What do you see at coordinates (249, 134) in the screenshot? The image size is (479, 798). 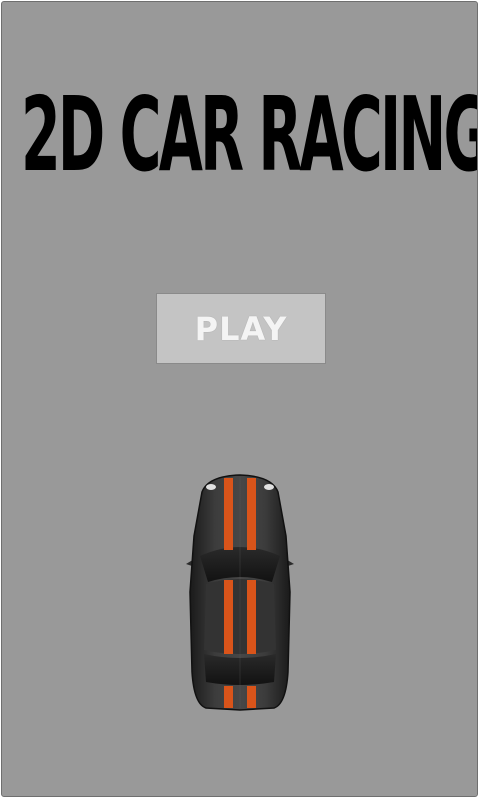 I see `game-title: 2D CAR RACING` at bounding box center [249, 134].